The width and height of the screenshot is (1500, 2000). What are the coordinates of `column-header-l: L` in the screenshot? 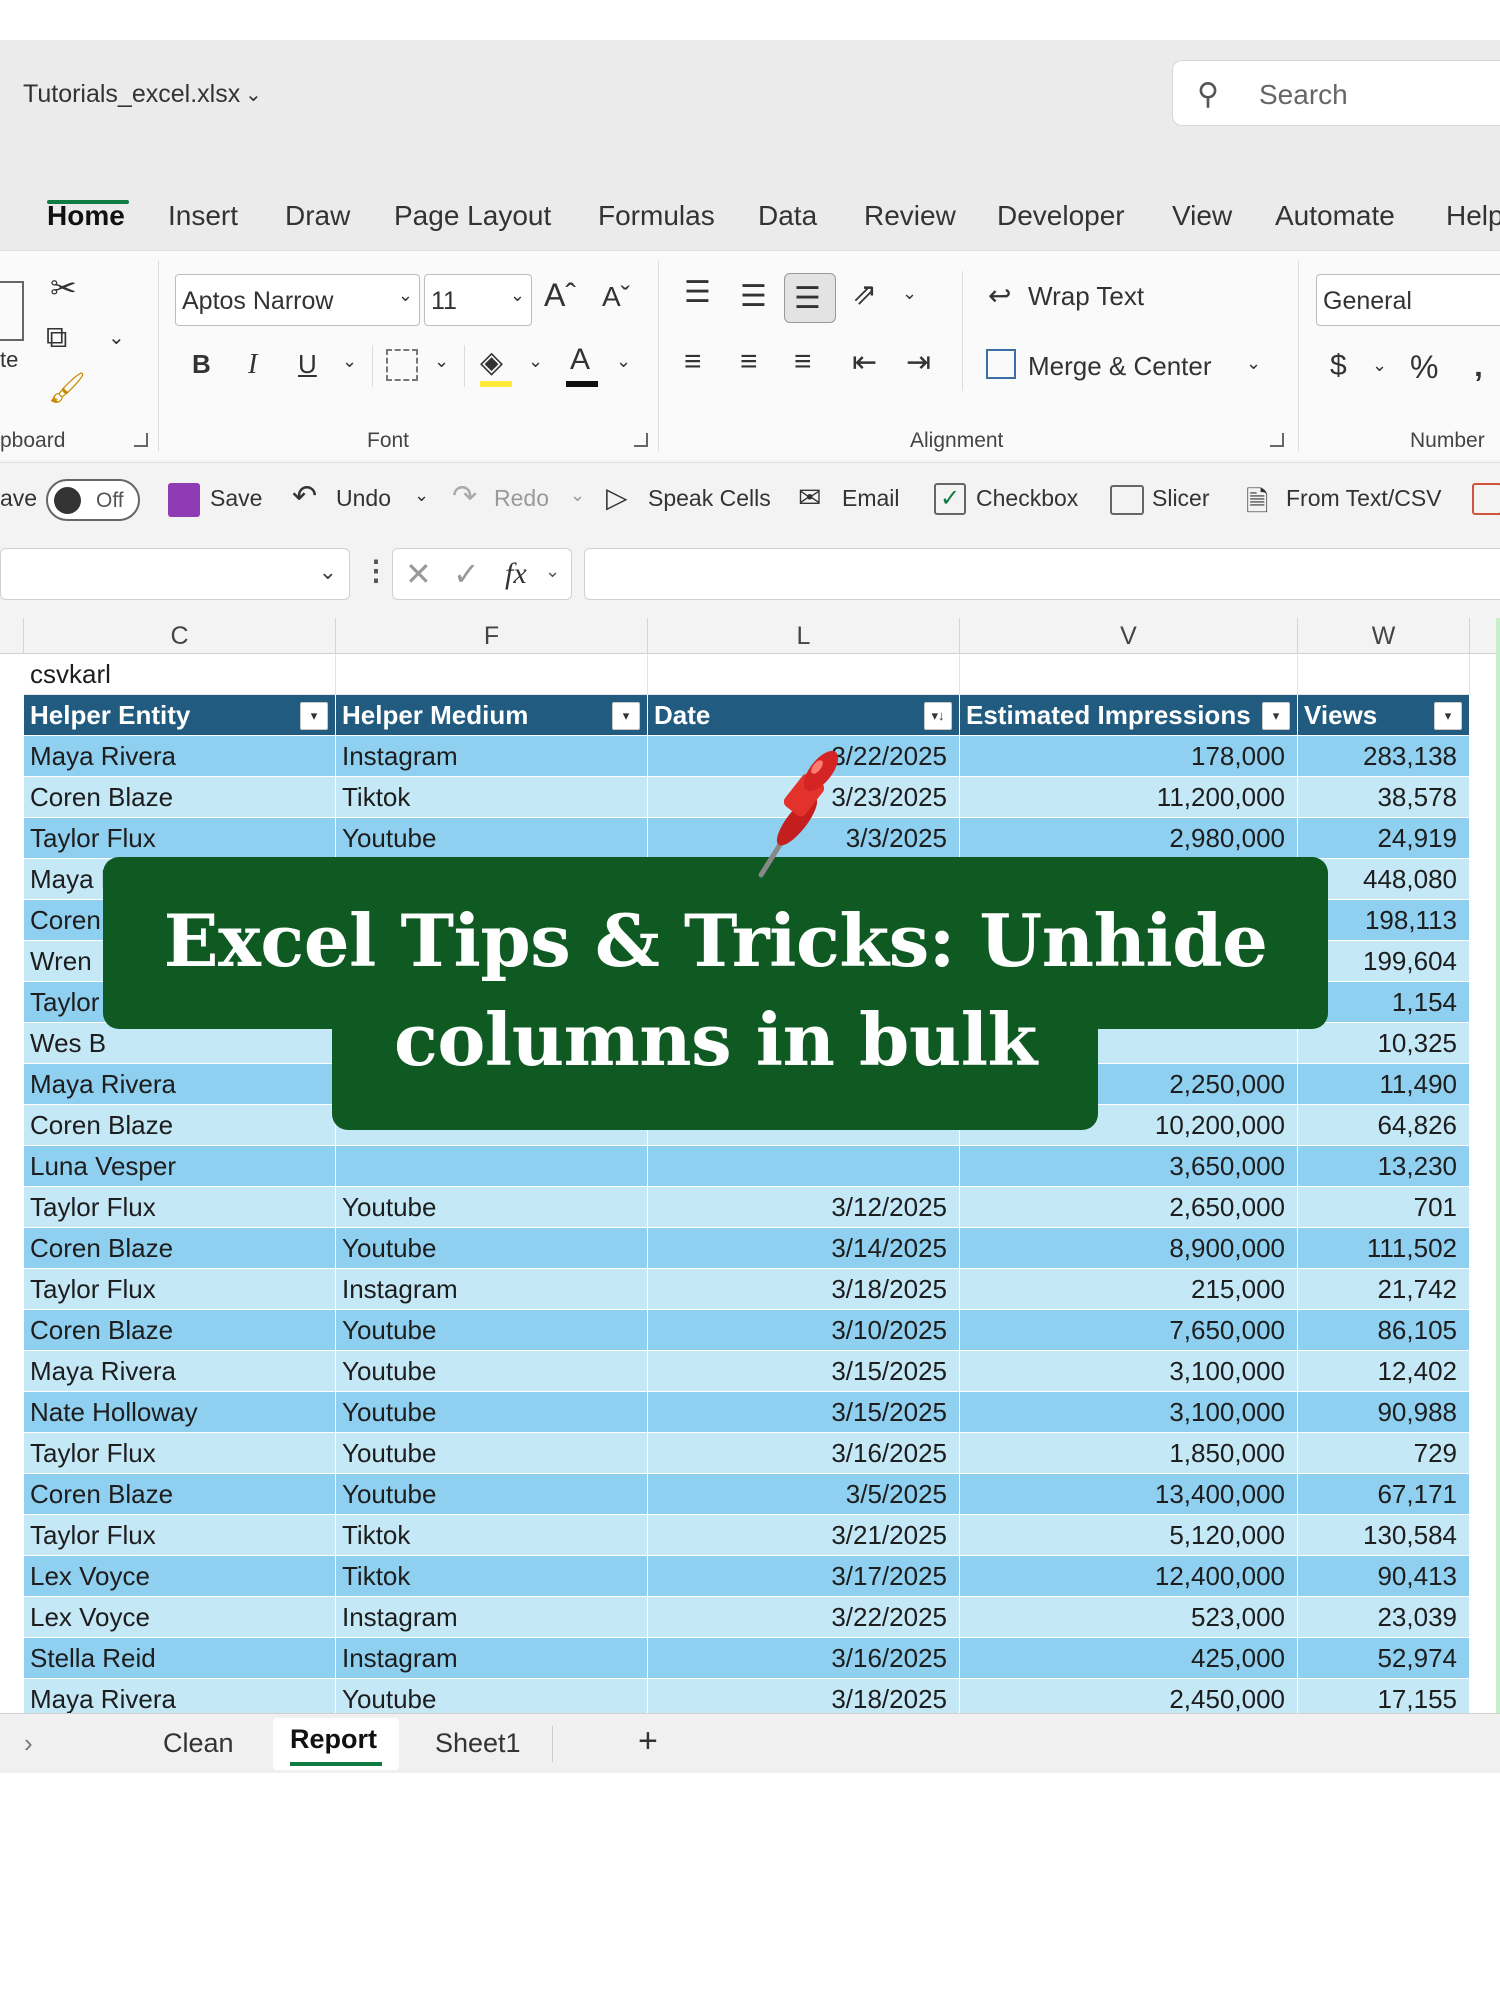 It's located at (804, 636).